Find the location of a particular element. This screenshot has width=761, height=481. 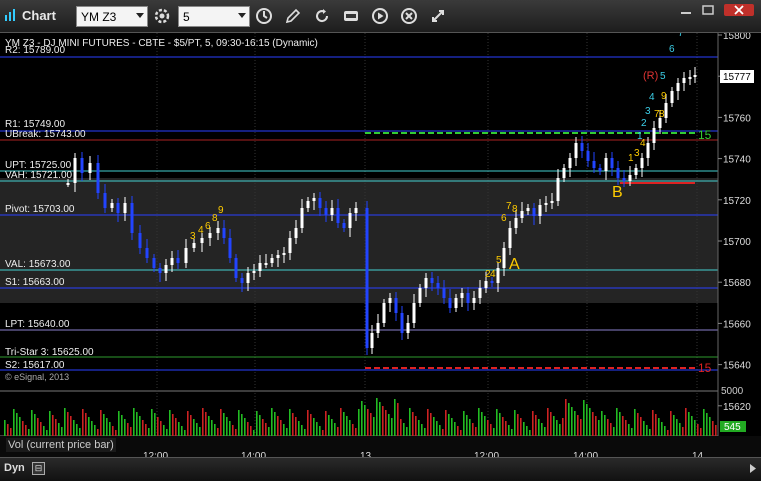

scroll-right-icon is located at coordinates (753, 468).